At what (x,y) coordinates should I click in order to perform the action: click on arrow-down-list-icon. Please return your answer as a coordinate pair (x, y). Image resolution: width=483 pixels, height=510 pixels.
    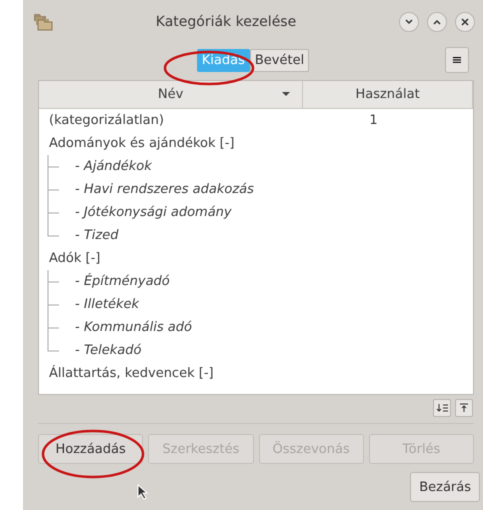
    Looking at the image, I should click on (442, 408).